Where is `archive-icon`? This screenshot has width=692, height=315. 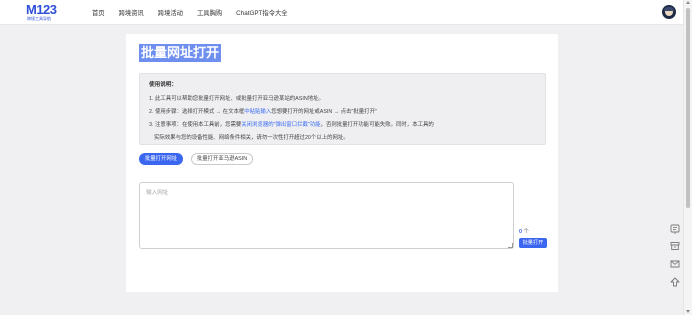
archive-icon is located at coordinates (675, 246).